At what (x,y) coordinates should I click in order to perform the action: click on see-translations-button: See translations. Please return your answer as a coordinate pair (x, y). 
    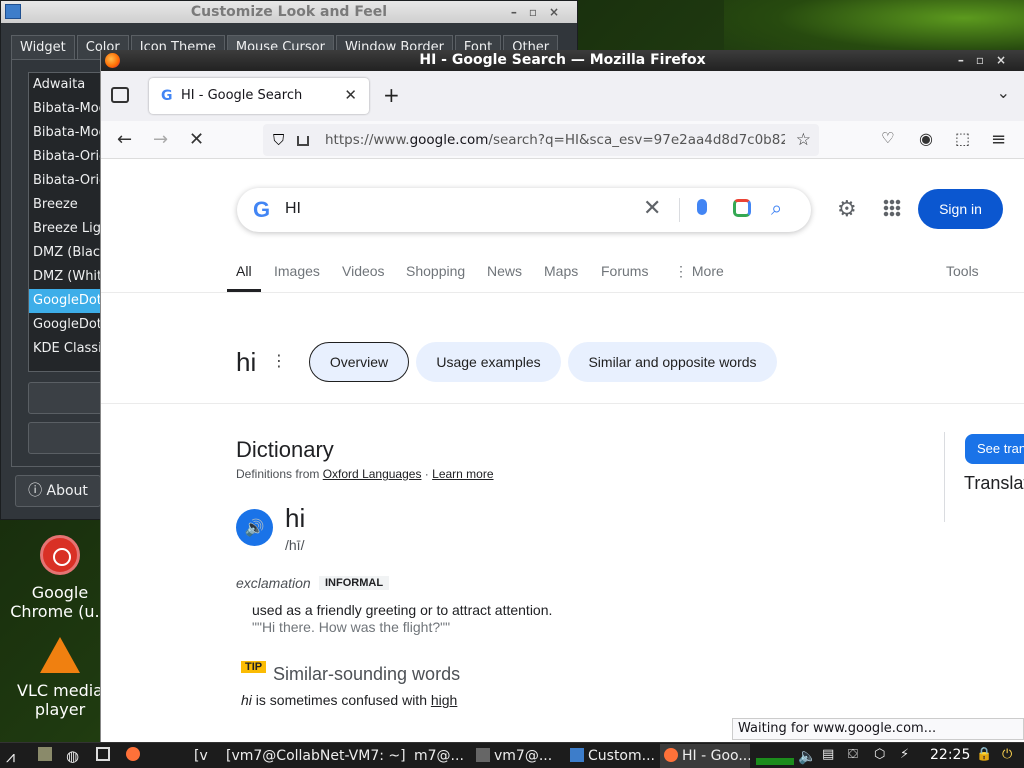
    Looking at the image, I should click on (994, 449).